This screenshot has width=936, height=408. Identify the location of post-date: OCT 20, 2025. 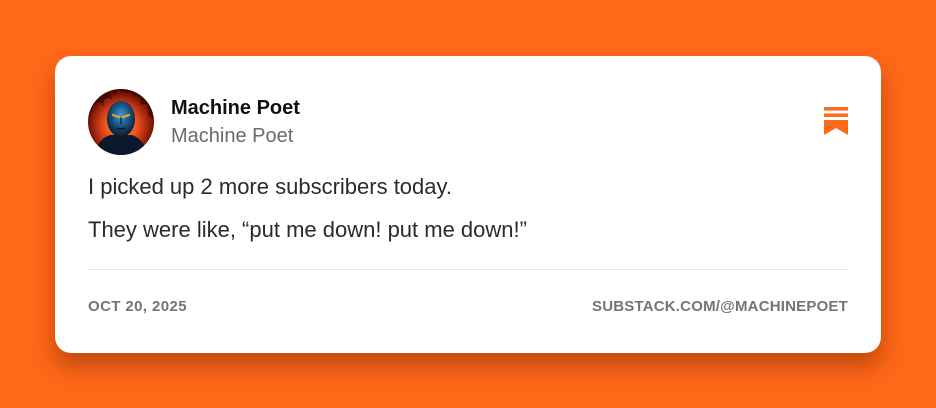
(138, 306).